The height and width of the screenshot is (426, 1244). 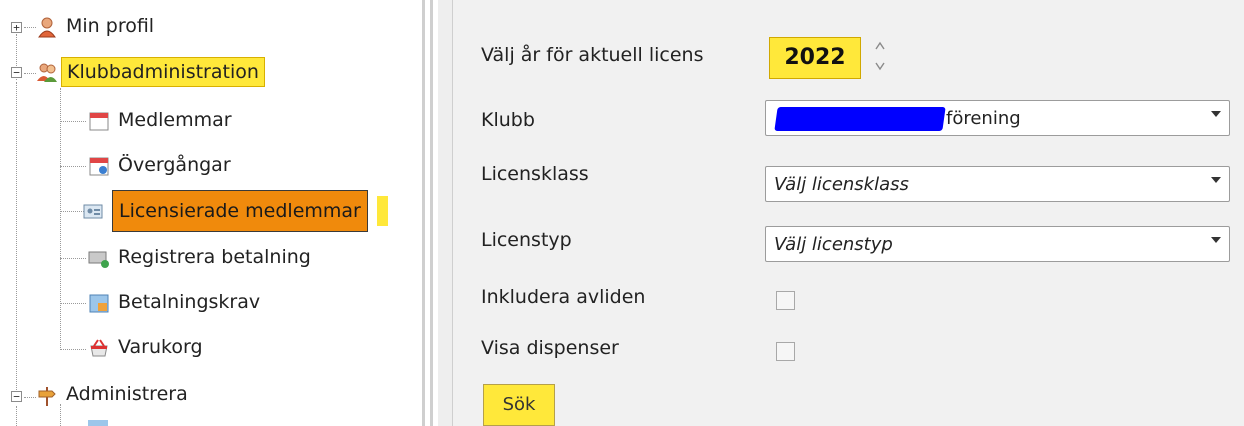 I want to click on users-group-icon, so click(x=47, y=72).